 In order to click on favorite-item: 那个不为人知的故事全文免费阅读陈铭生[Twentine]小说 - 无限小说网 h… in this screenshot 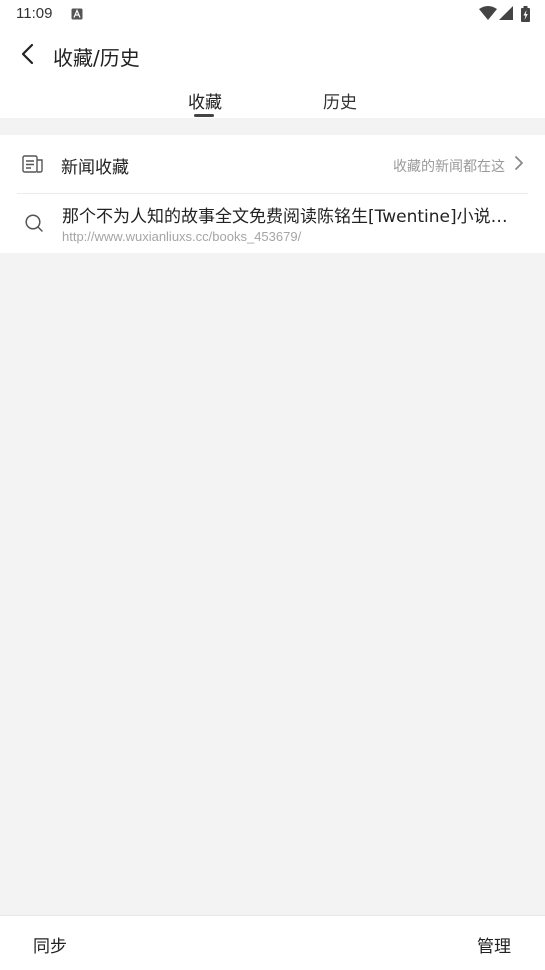, I will do `click(272, 223)`.